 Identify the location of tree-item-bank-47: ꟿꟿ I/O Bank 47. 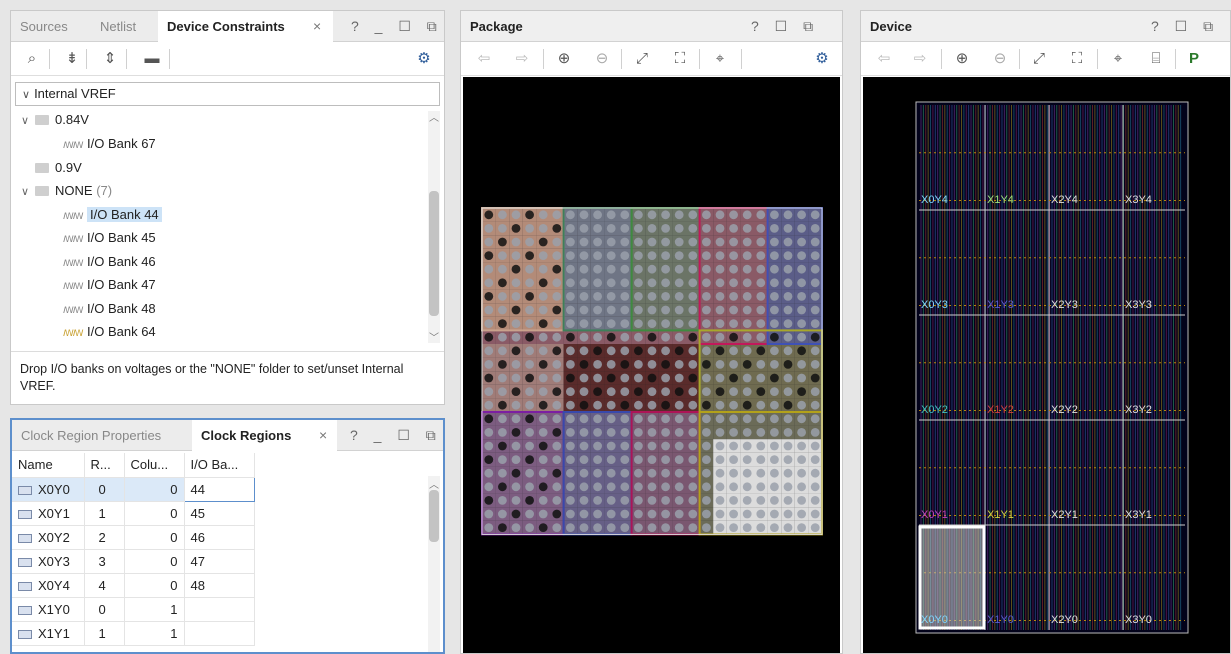
(109, 284).